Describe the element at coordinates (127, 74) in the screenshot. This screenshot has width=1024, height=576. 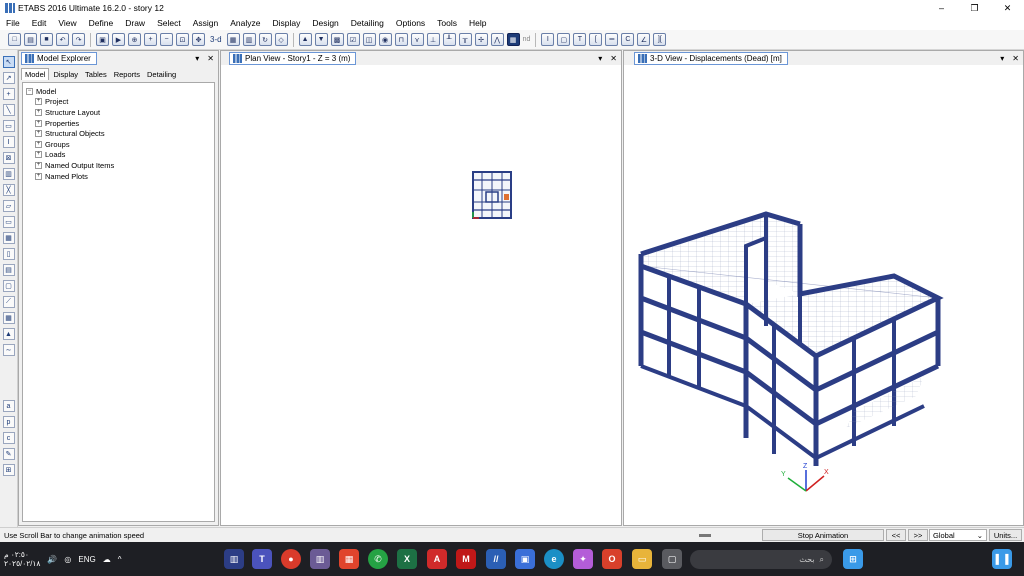
I see `tab-reports: Reports` at that location.